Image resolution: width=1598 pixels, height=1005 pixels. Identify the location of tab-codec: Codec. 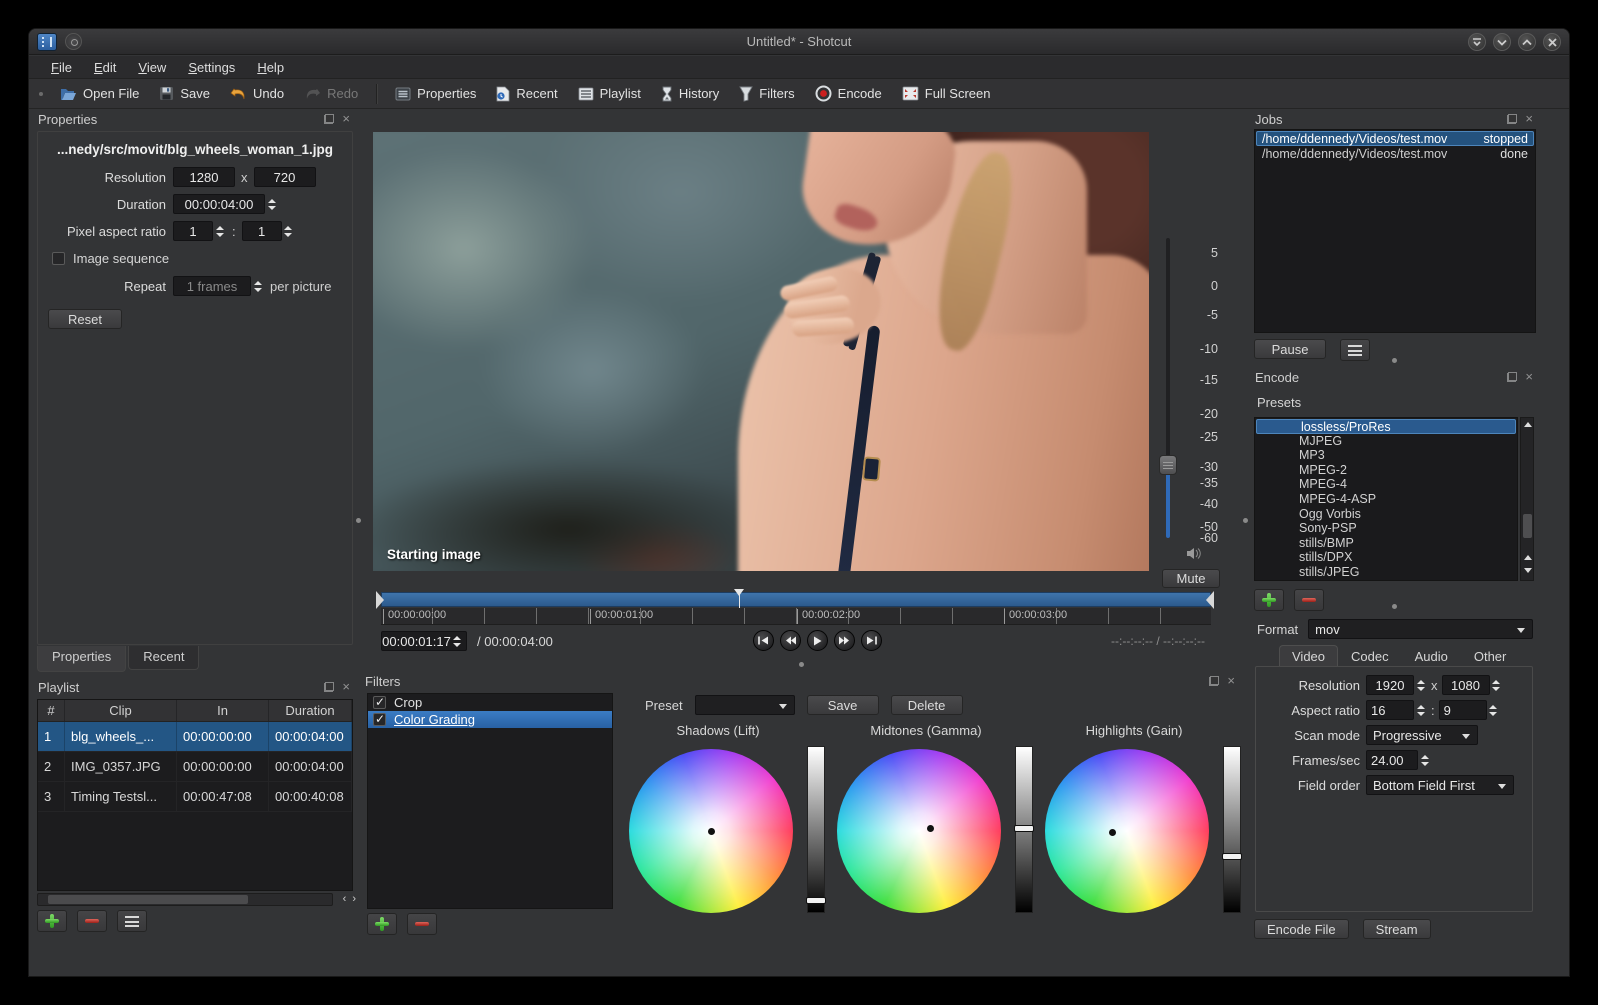
(1370, 656).